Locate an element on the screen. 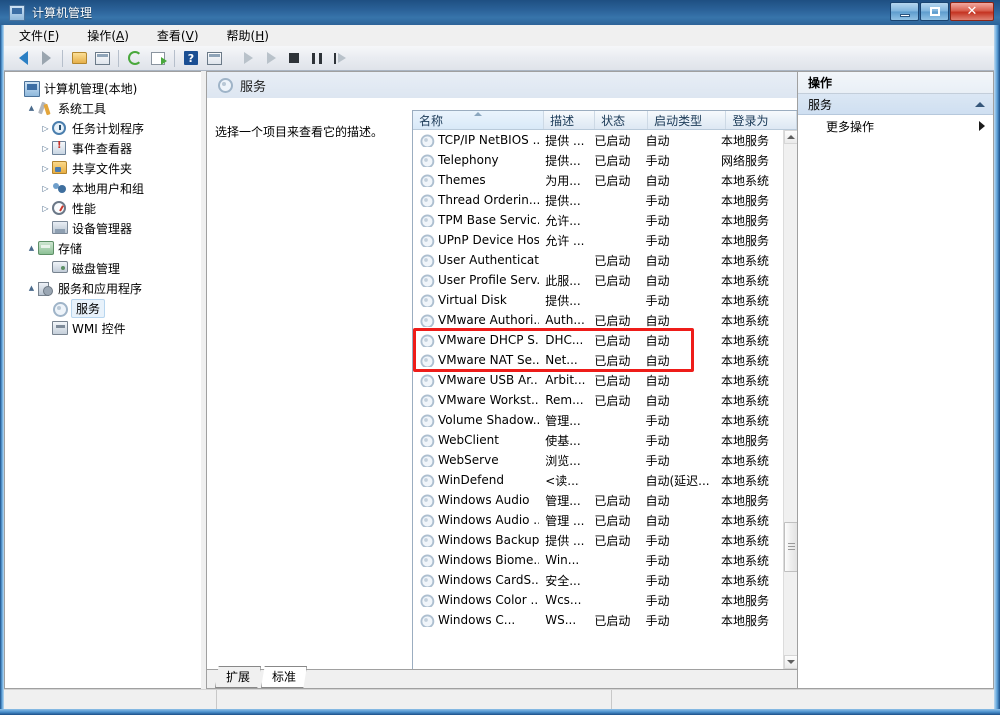 The width and height of the screenshot is (1000, 715). table-row: Windows Audio ... 管理 ... 已启动 自动 本地系统 is located at coordinates (598, 520).